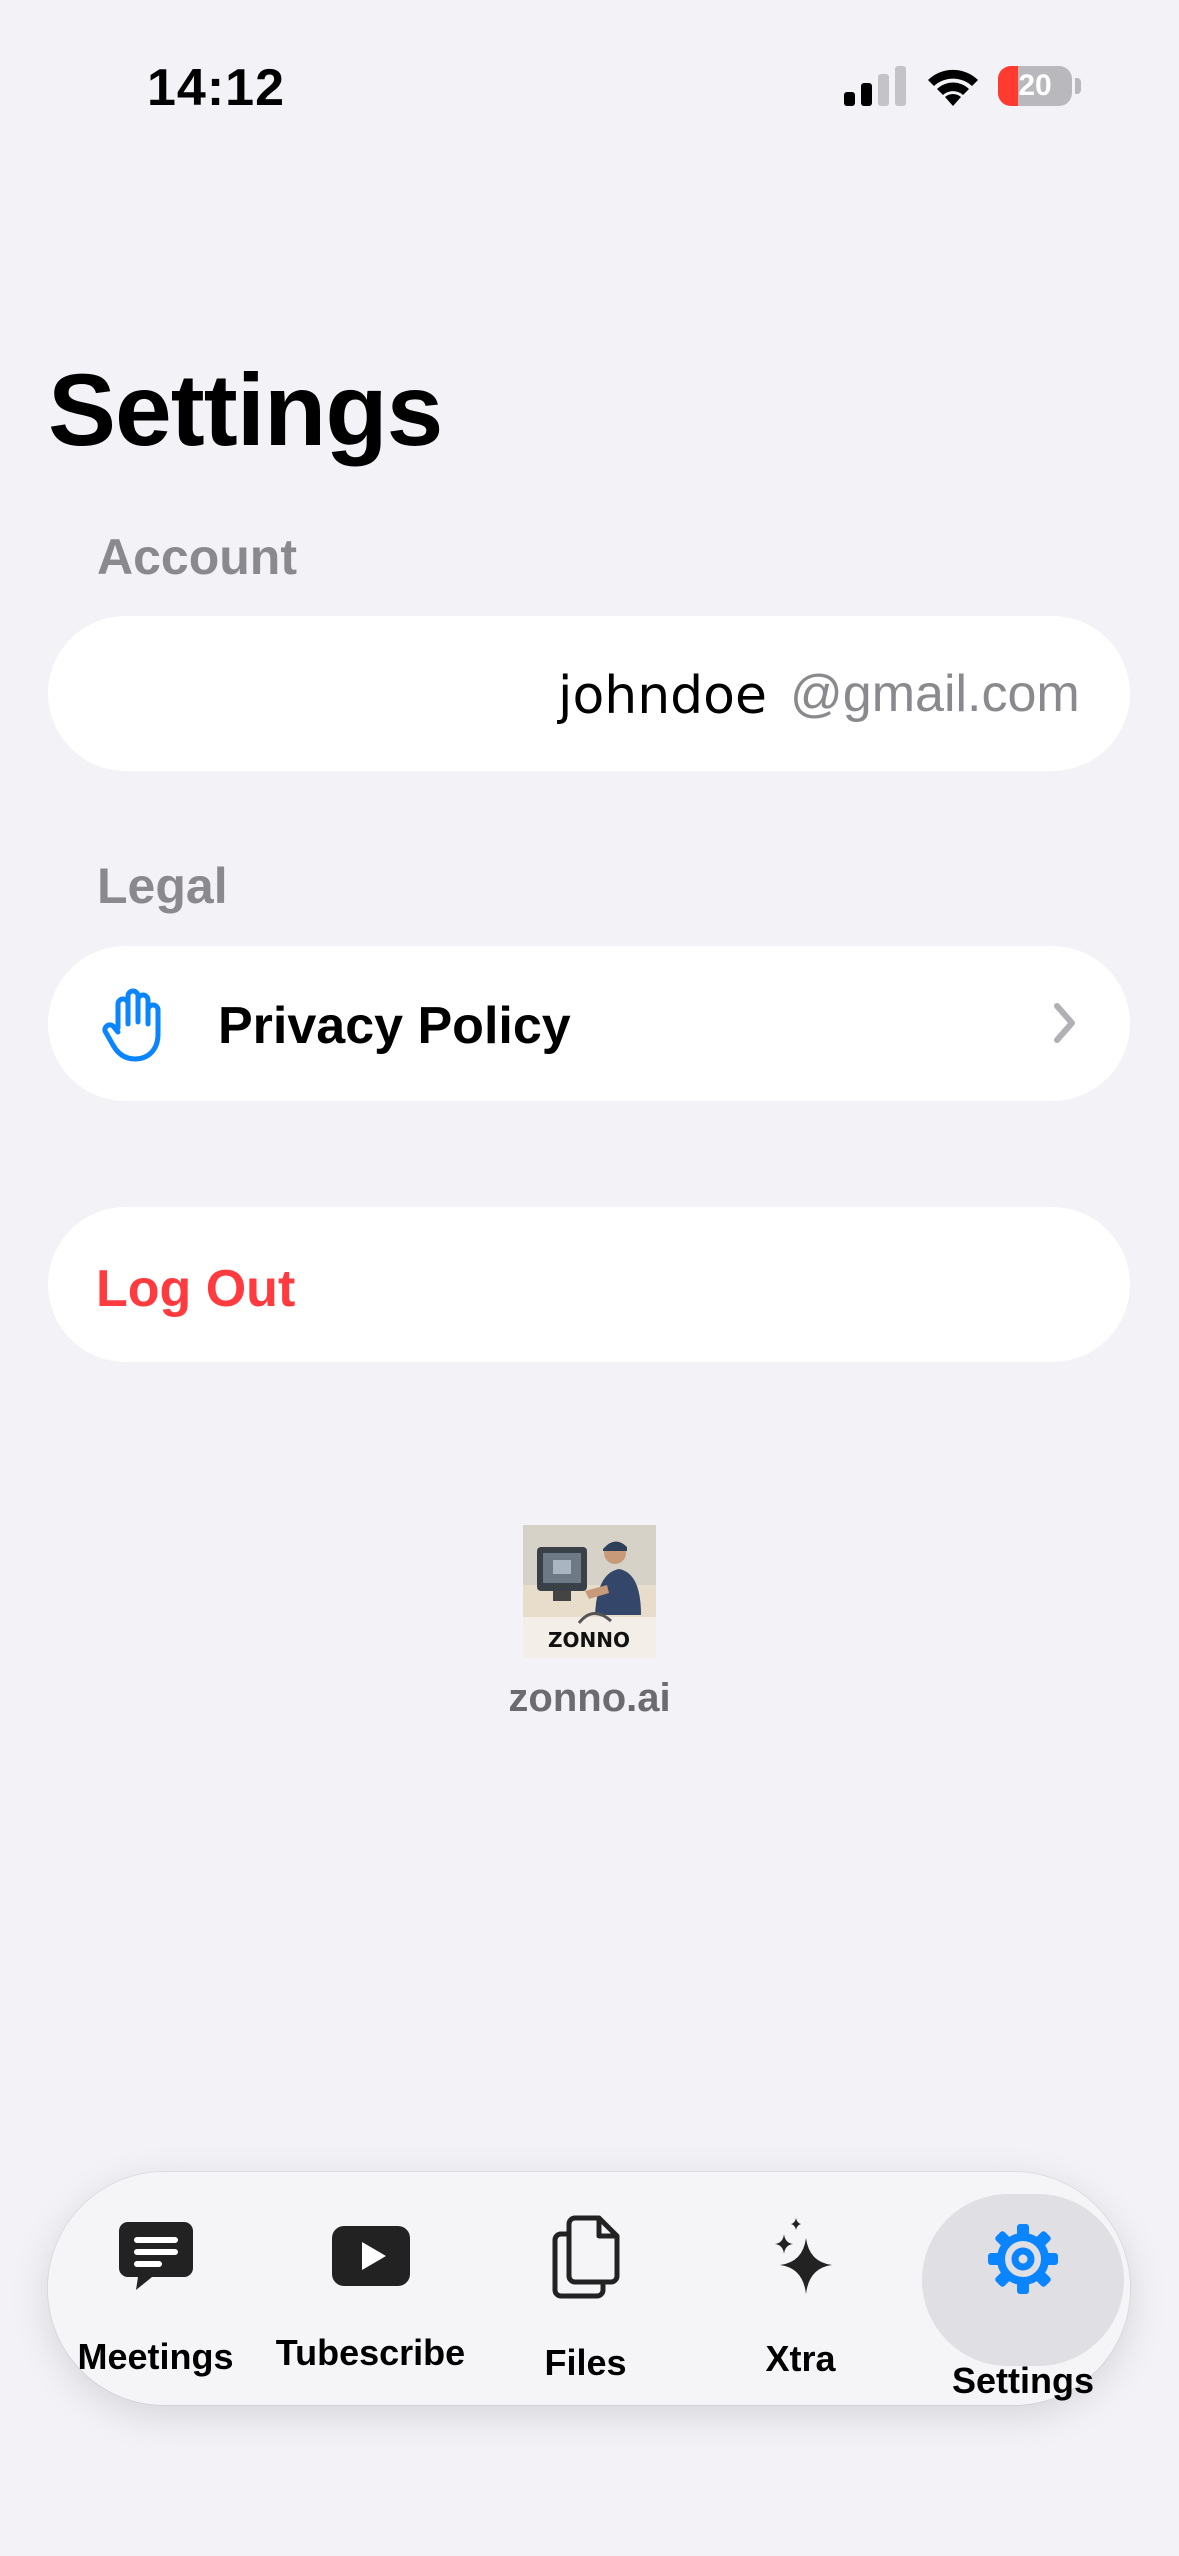 The height and width of the screenshot is (2556, 1179). I want to click on tab-settings: Settings, so click(1023, 2288).